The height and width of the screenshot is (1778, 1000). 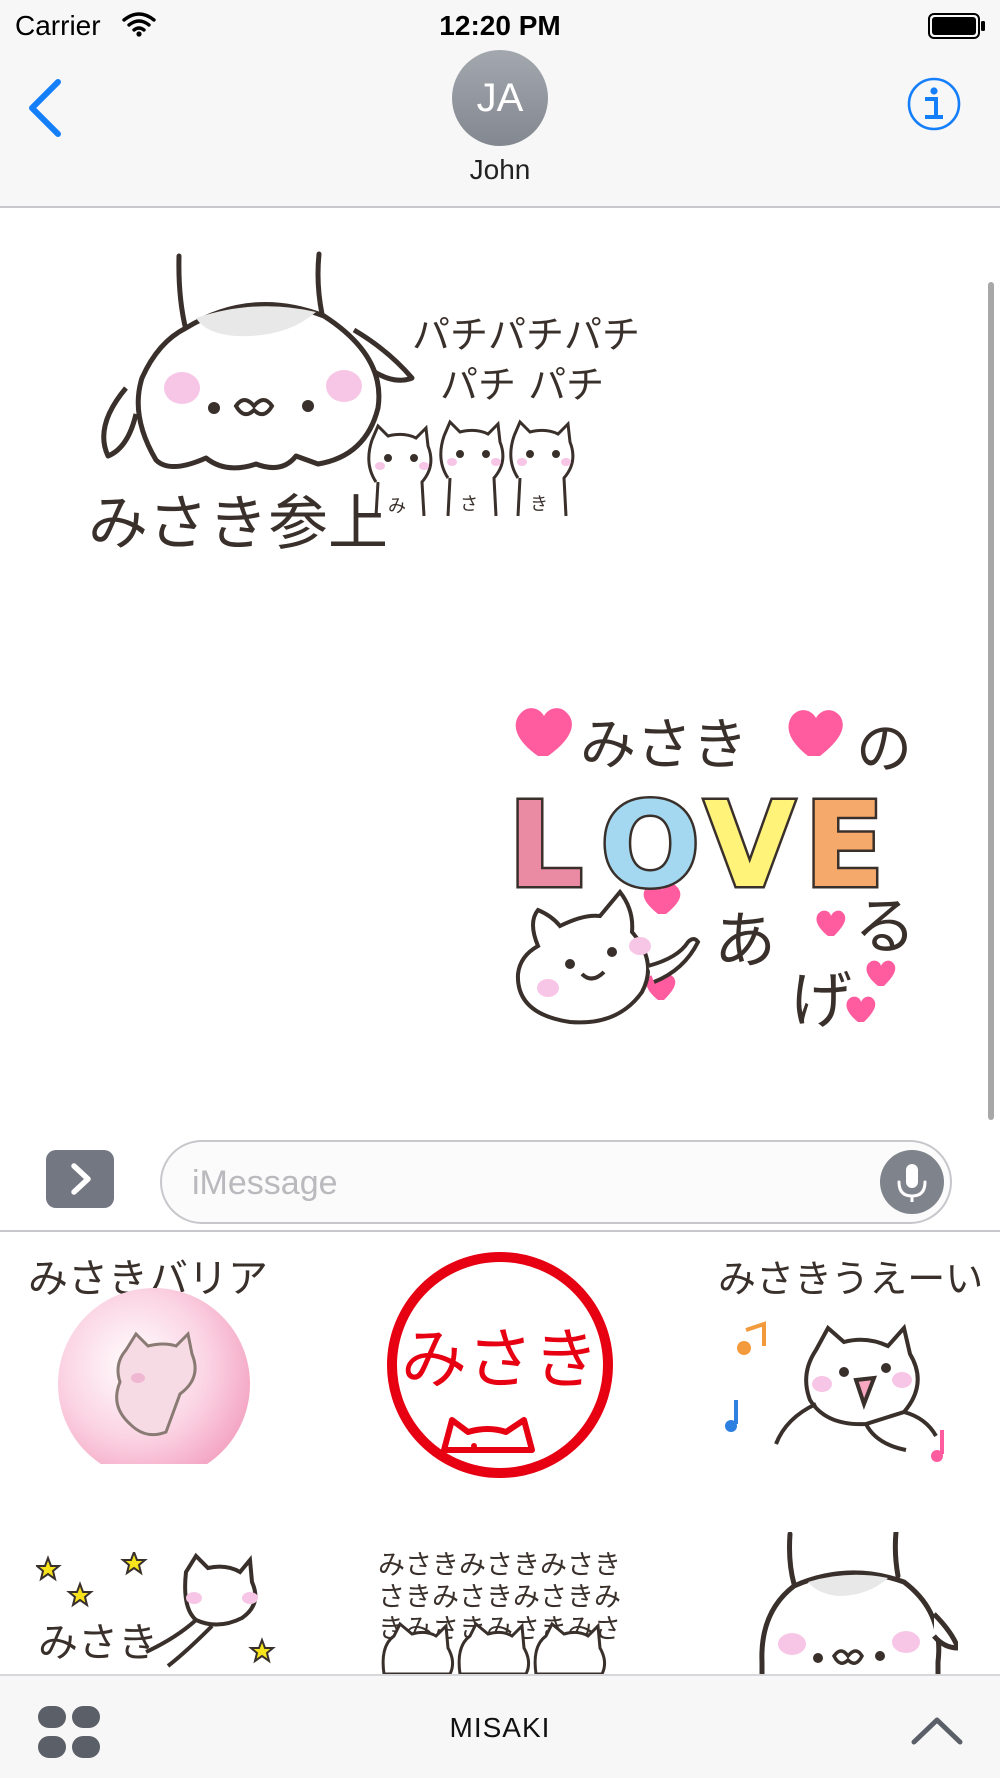 I want to click on sticker-caption-clap-1: パチパチパチ, so click(x=526, y=335).